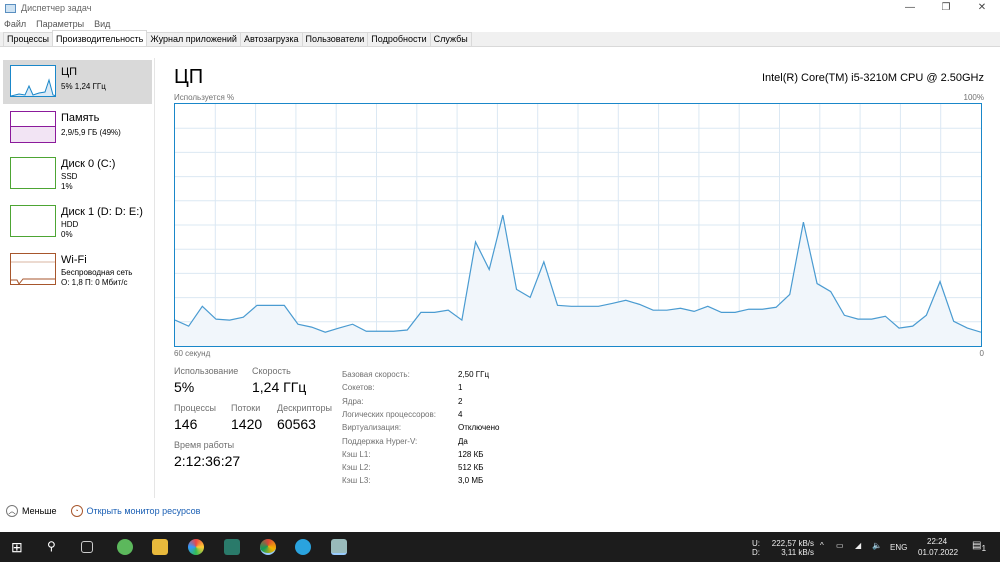 The width and height of the screenshot is (1000, 562). What do you see at coordinates (372, 428) in the screenshot?
I see `spec-label: Виртуализация:` at bounding box center [372, 428].